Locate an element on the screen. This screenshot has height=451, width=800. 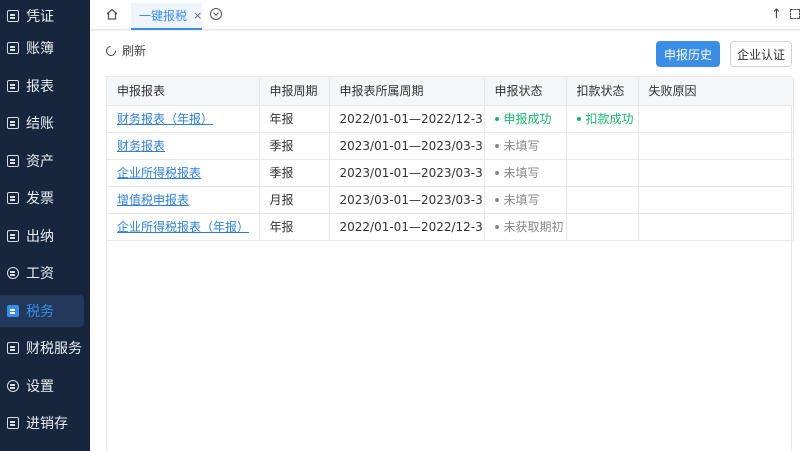
sidebar-item-9: 财税服务 is located at coordinates (42, 348).